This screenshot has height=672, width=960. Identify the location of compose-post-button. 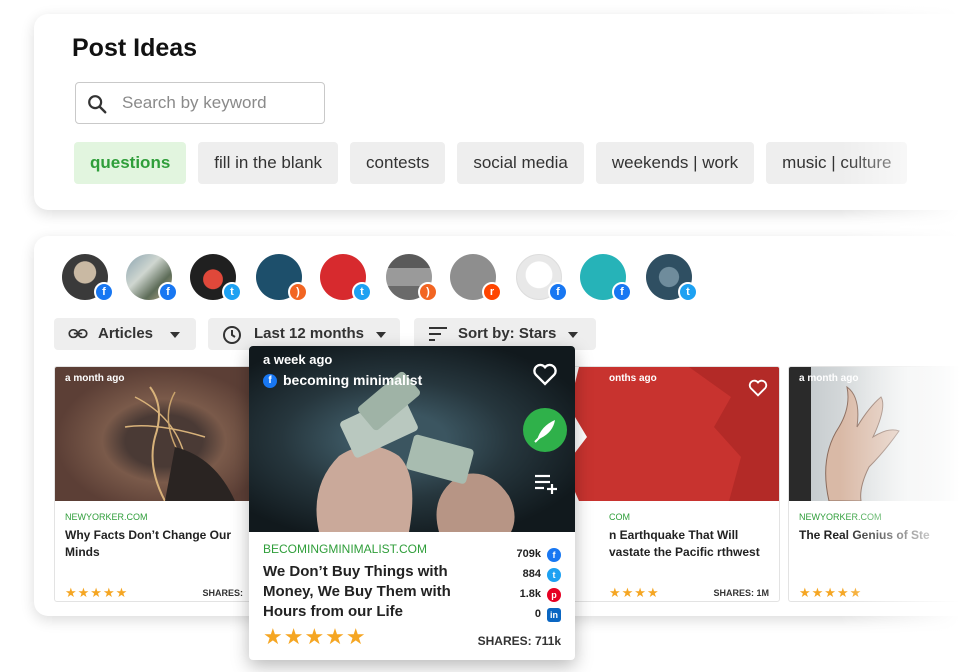
(545, 430).